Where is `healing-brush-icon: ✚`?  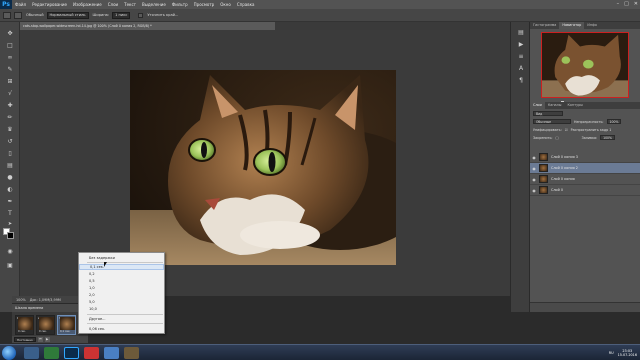
healing-brush-icon: ✚ is located at coordinates (10, 106).